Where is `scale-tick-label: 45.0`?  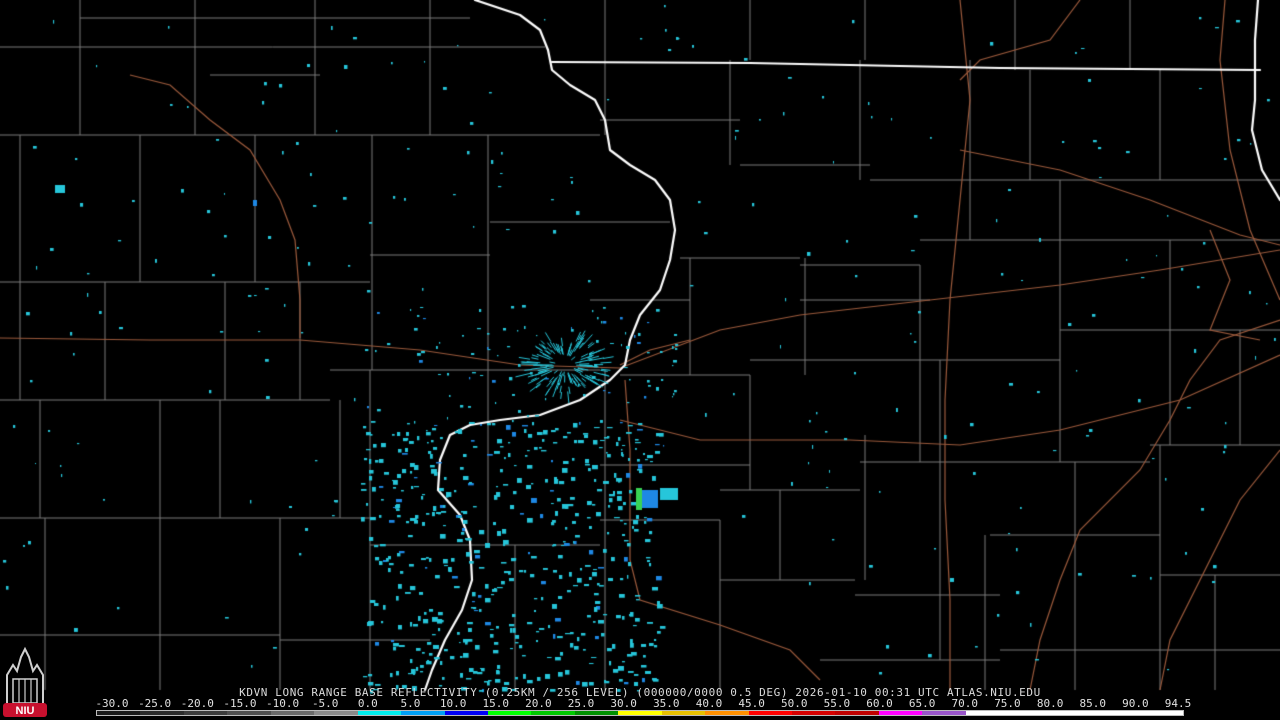
scale-tick-label: 45.0 is located at coordinates (751, 703).